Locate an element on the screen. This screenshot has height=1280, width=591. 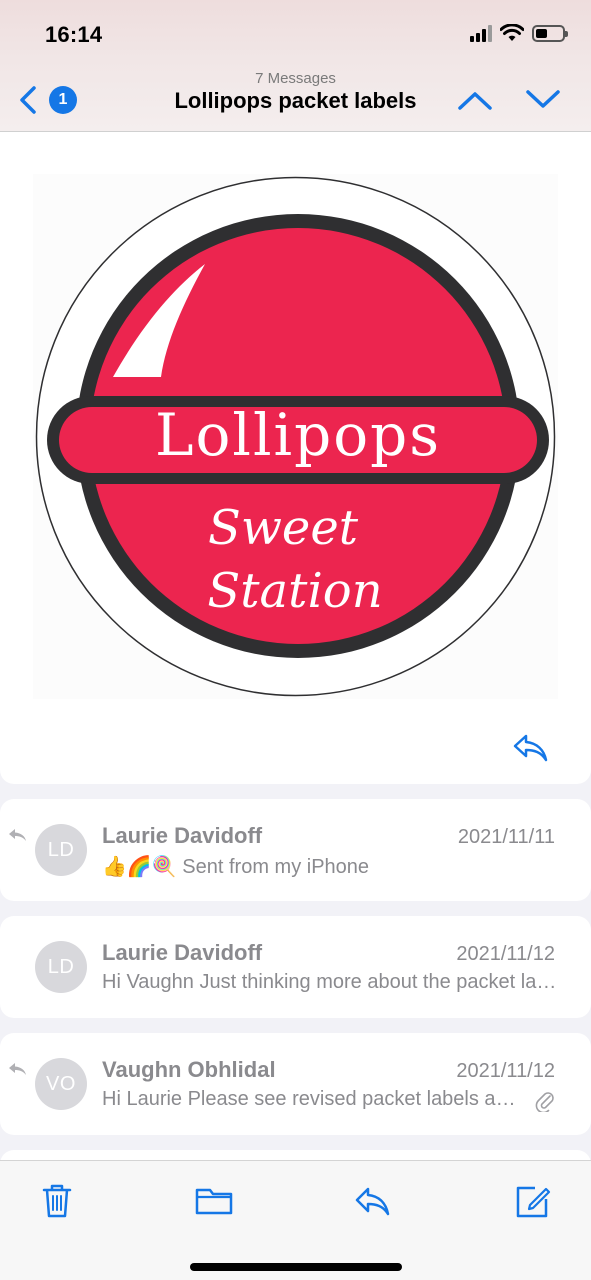
folder-icon is located at coordinates (214, 1201).